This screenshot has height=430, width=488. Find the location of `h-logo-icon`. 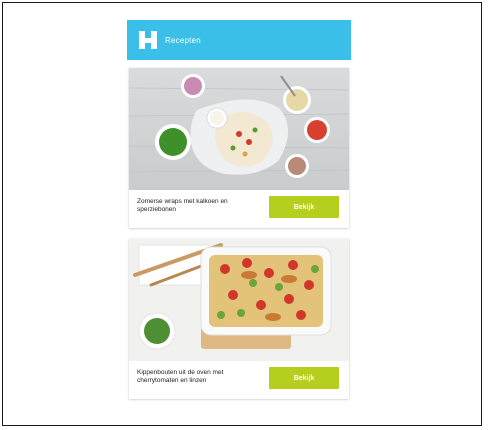

h-logo-icon is located at coordinates (148, 40).